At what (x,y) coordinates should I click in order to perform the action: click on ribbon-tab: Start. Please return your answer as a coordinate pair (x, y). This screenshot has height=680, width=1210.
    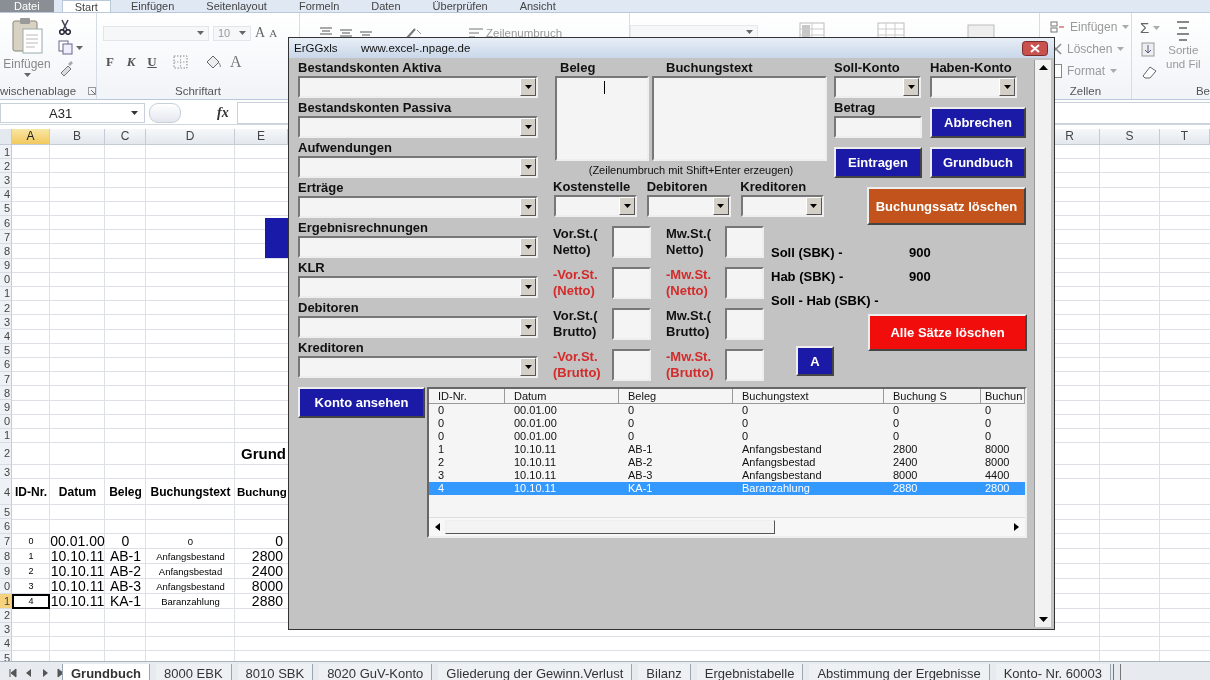
    Looking at the image, I should click on (86, 6).